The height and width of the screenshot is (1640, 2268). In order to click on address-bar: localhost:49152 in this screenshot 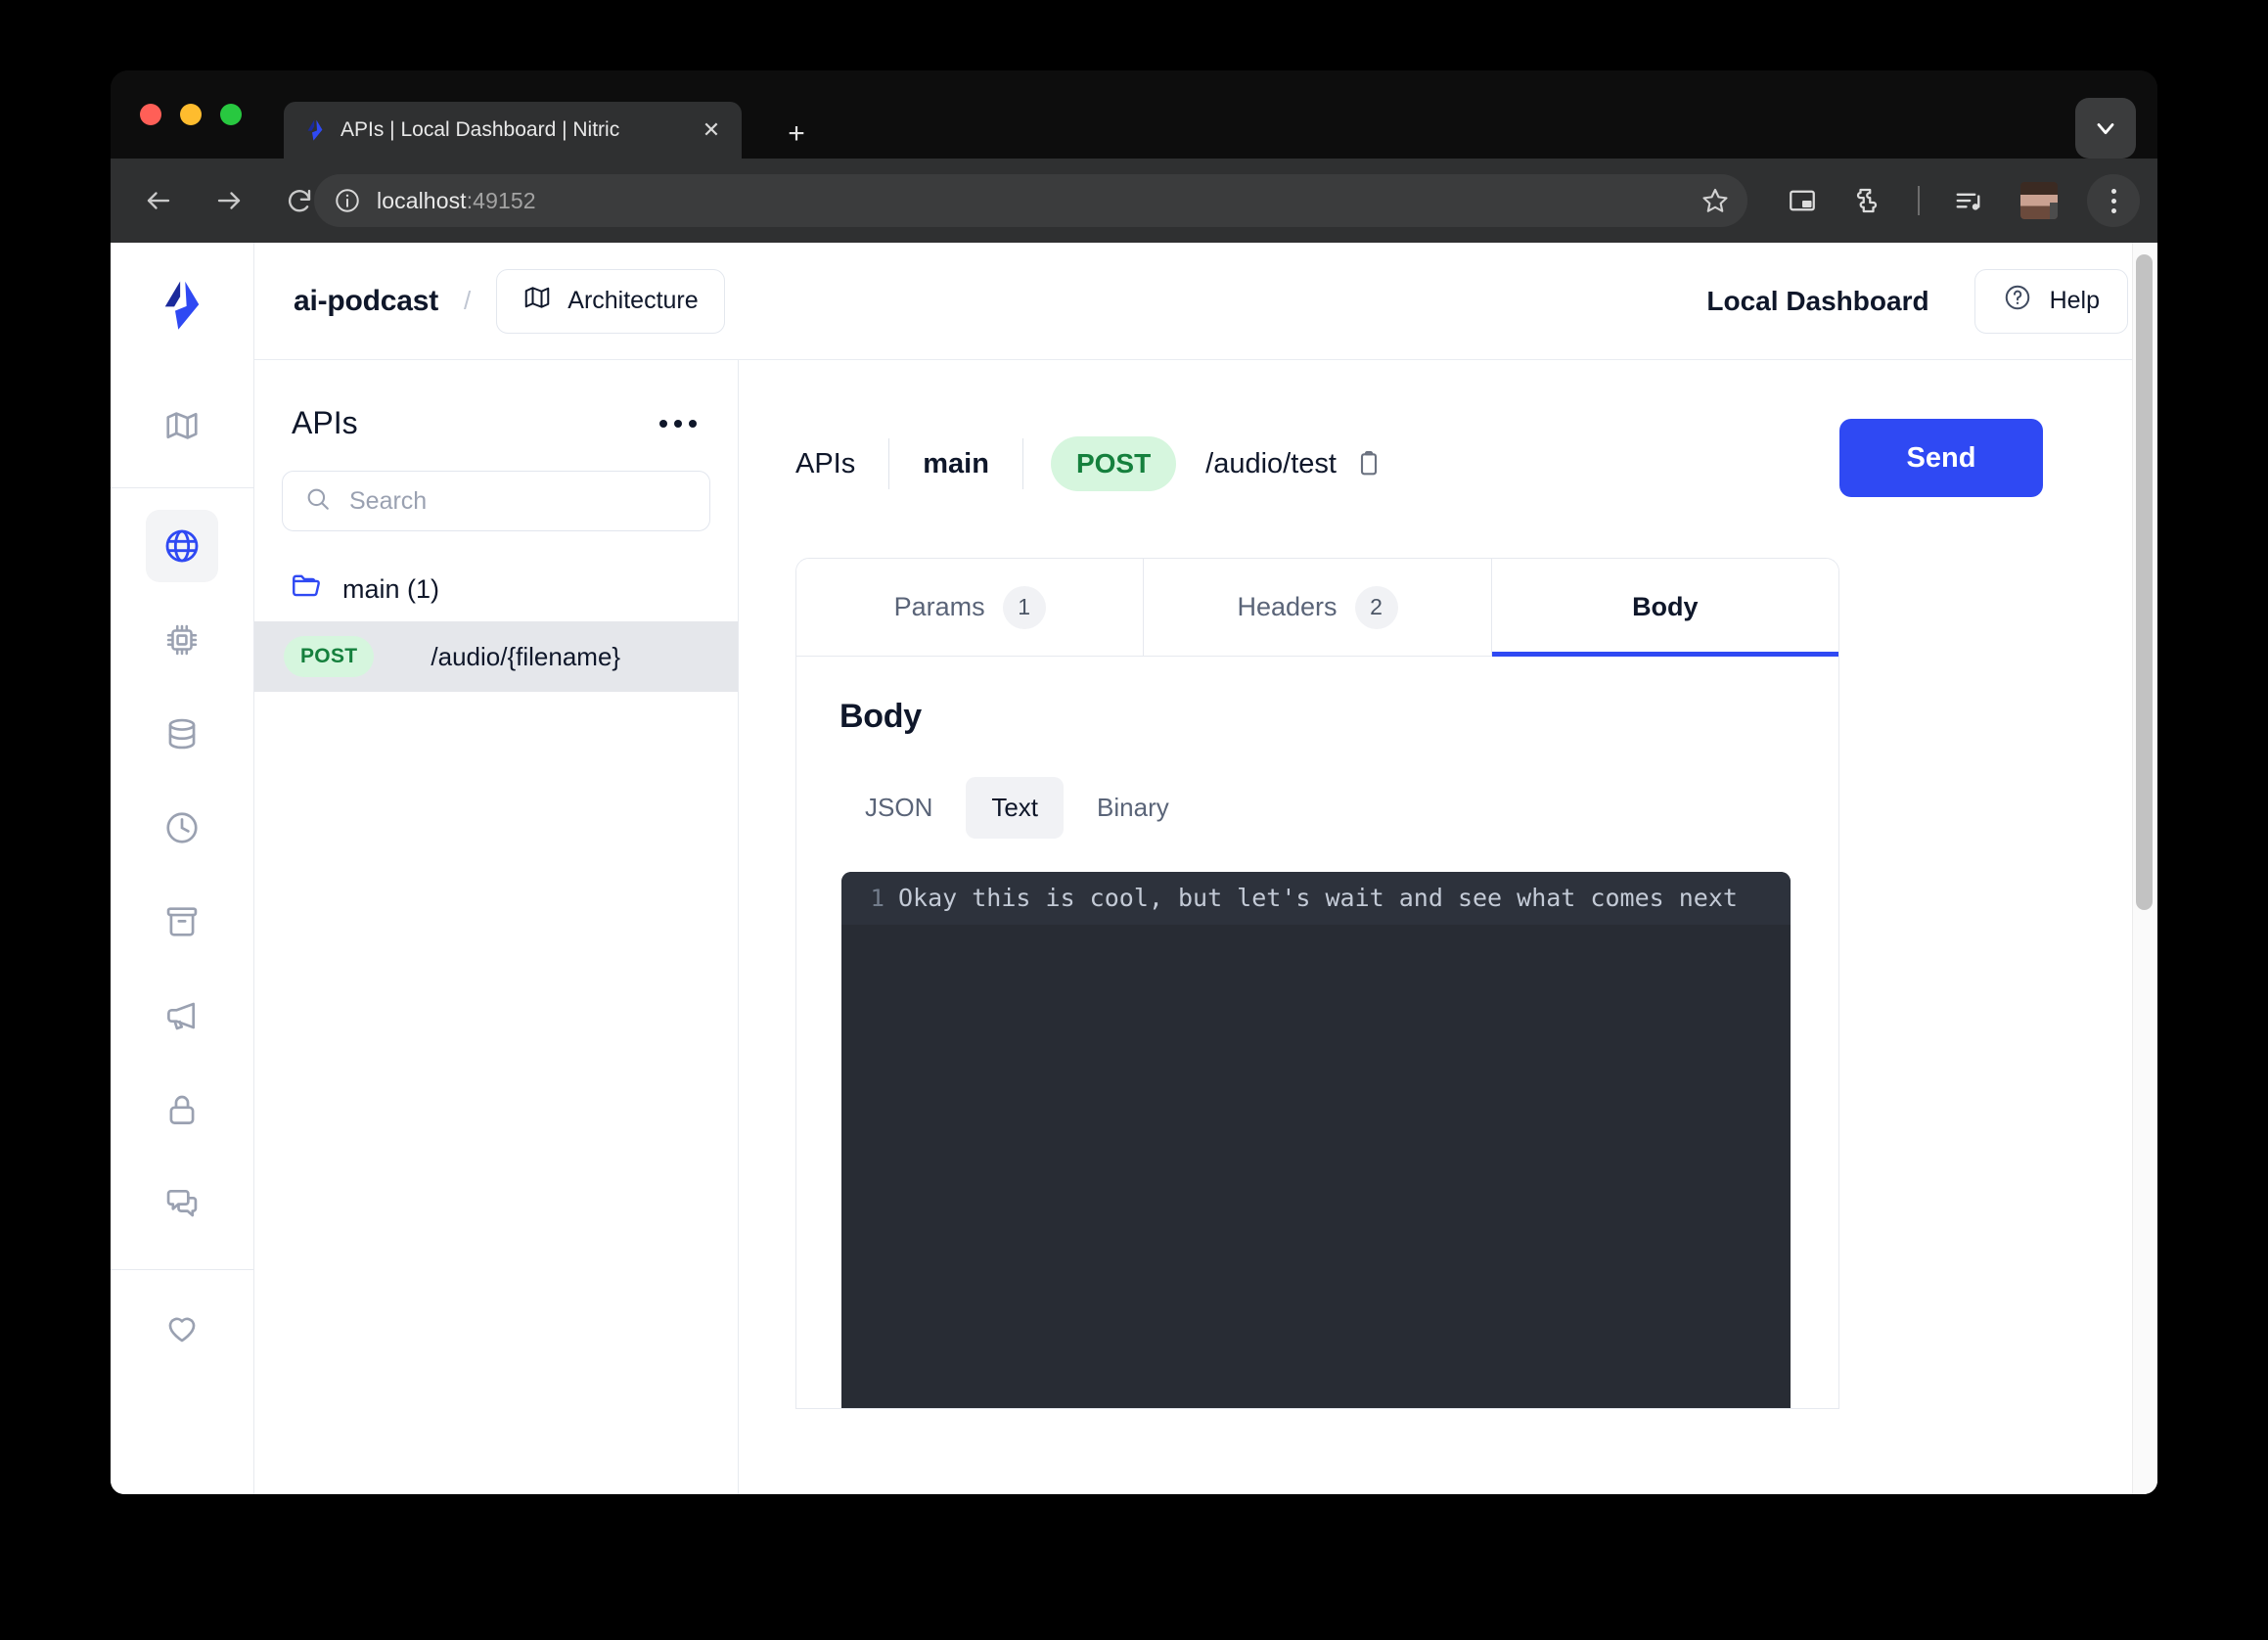, I will do `click(1030, 200)`.